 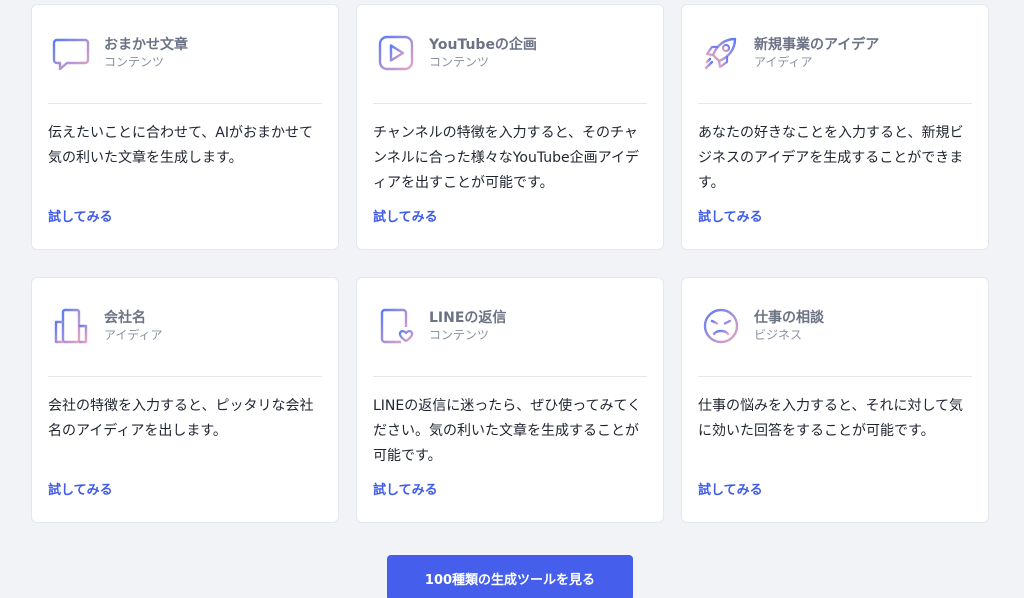 What do you see at coordinates (831, 158) in the screenshot?
I see `card-description: あなたの好きなことを入力すると、新規ビジネスのアイデアを生成することができます。` at bounding box center [831, 158].